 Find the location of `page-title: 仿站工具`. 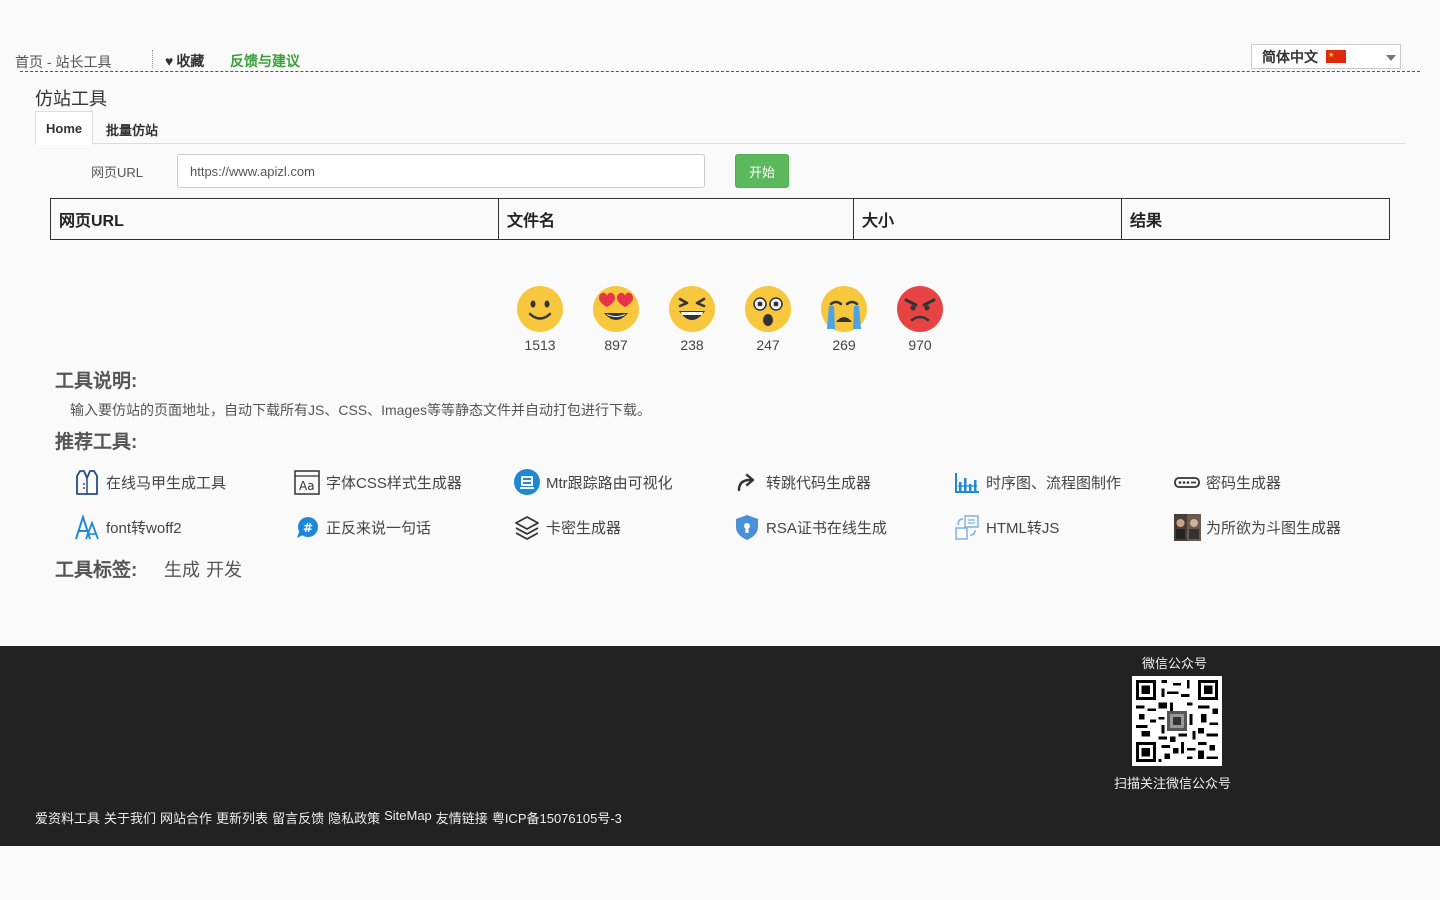

page-title: 仿站工具 is located at coordinates (71, 99).